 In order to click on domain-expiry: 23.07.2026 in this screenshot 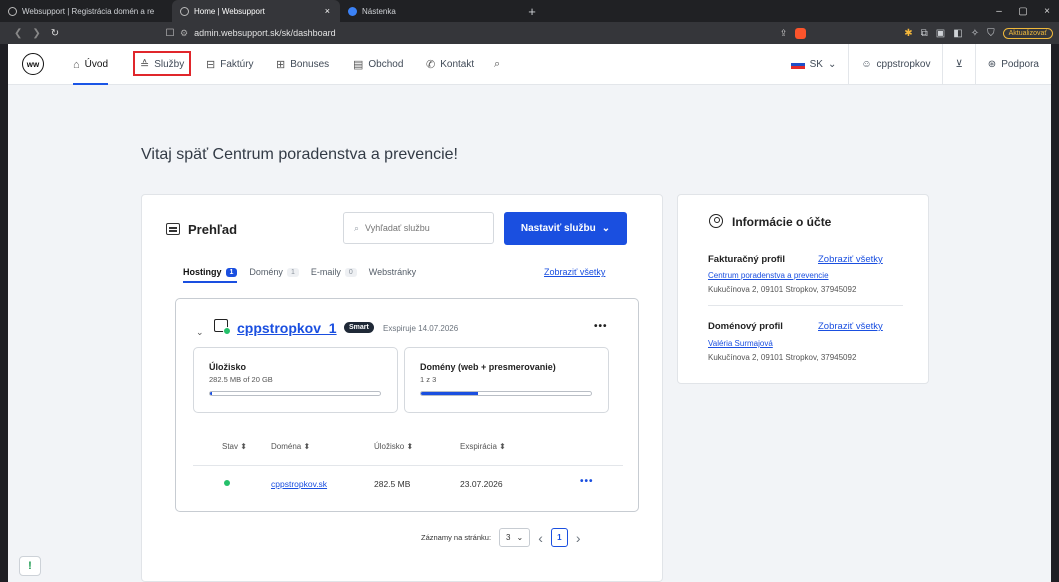, I will do `click(481, 484)`.